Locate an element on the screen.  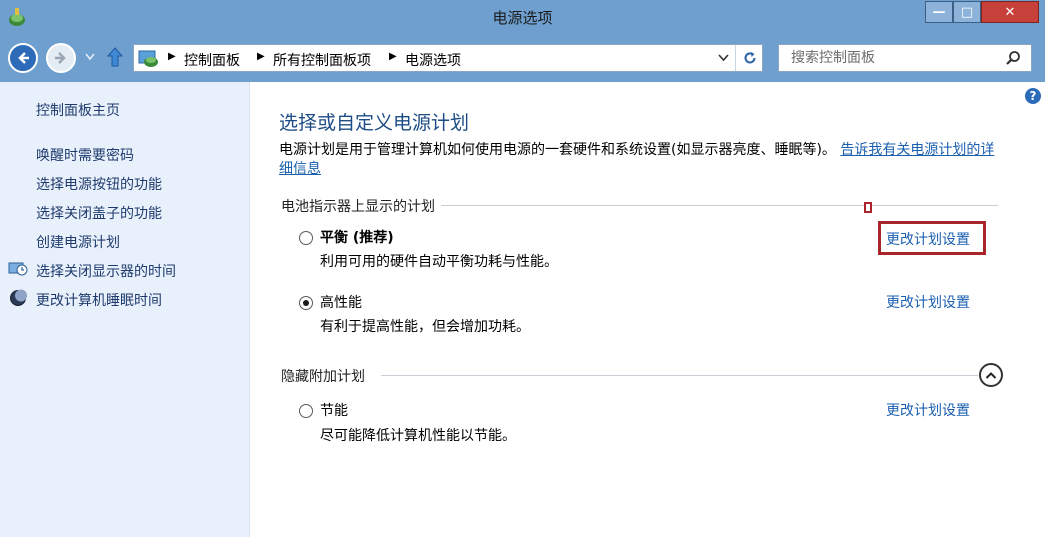
refresh-button is located at coordinates (749, 58).